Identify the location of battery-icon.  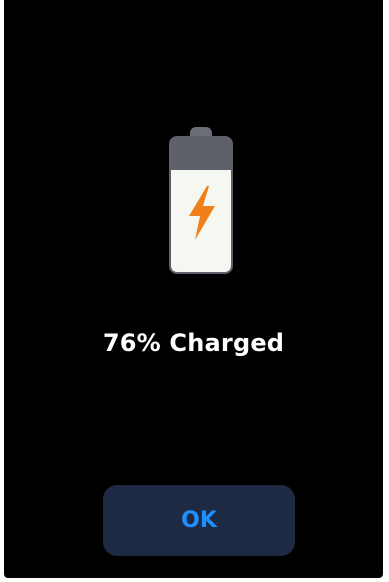
(201, 200).